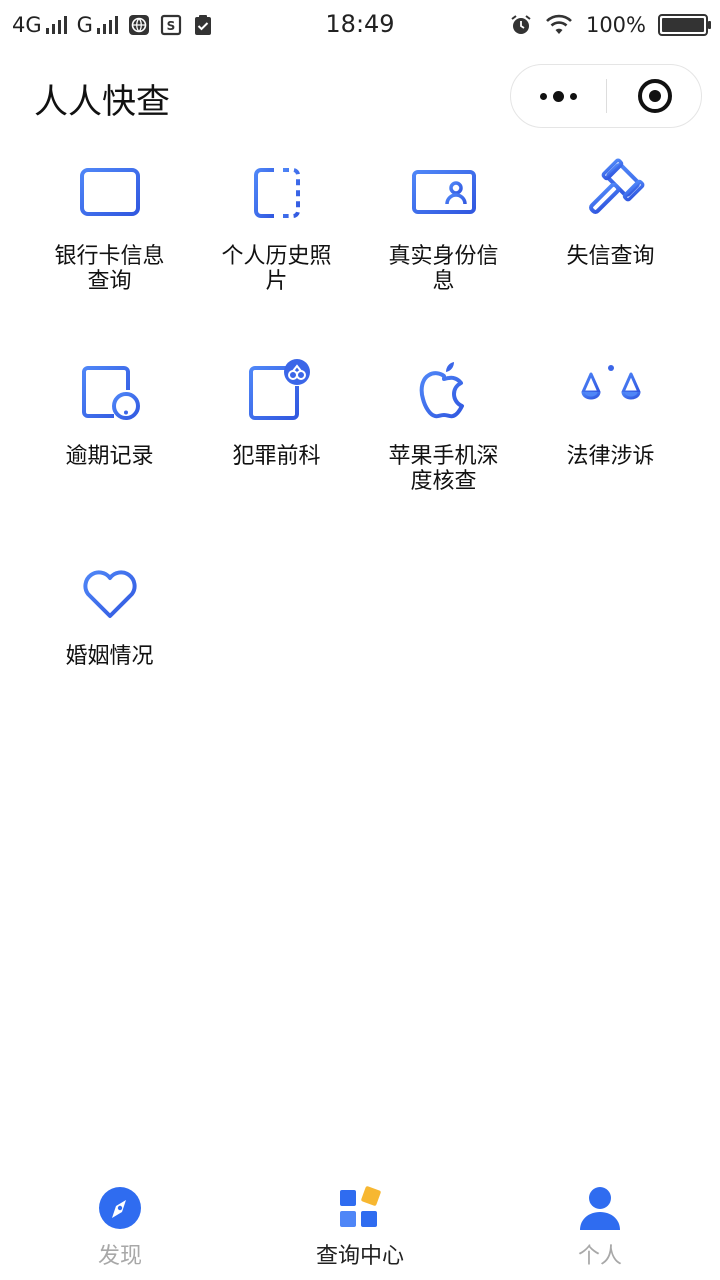  What do you see at coordinates (360, 1208) in the screenshot?
I see `grid-blocks-icon` at bounding box center [360, 1208].